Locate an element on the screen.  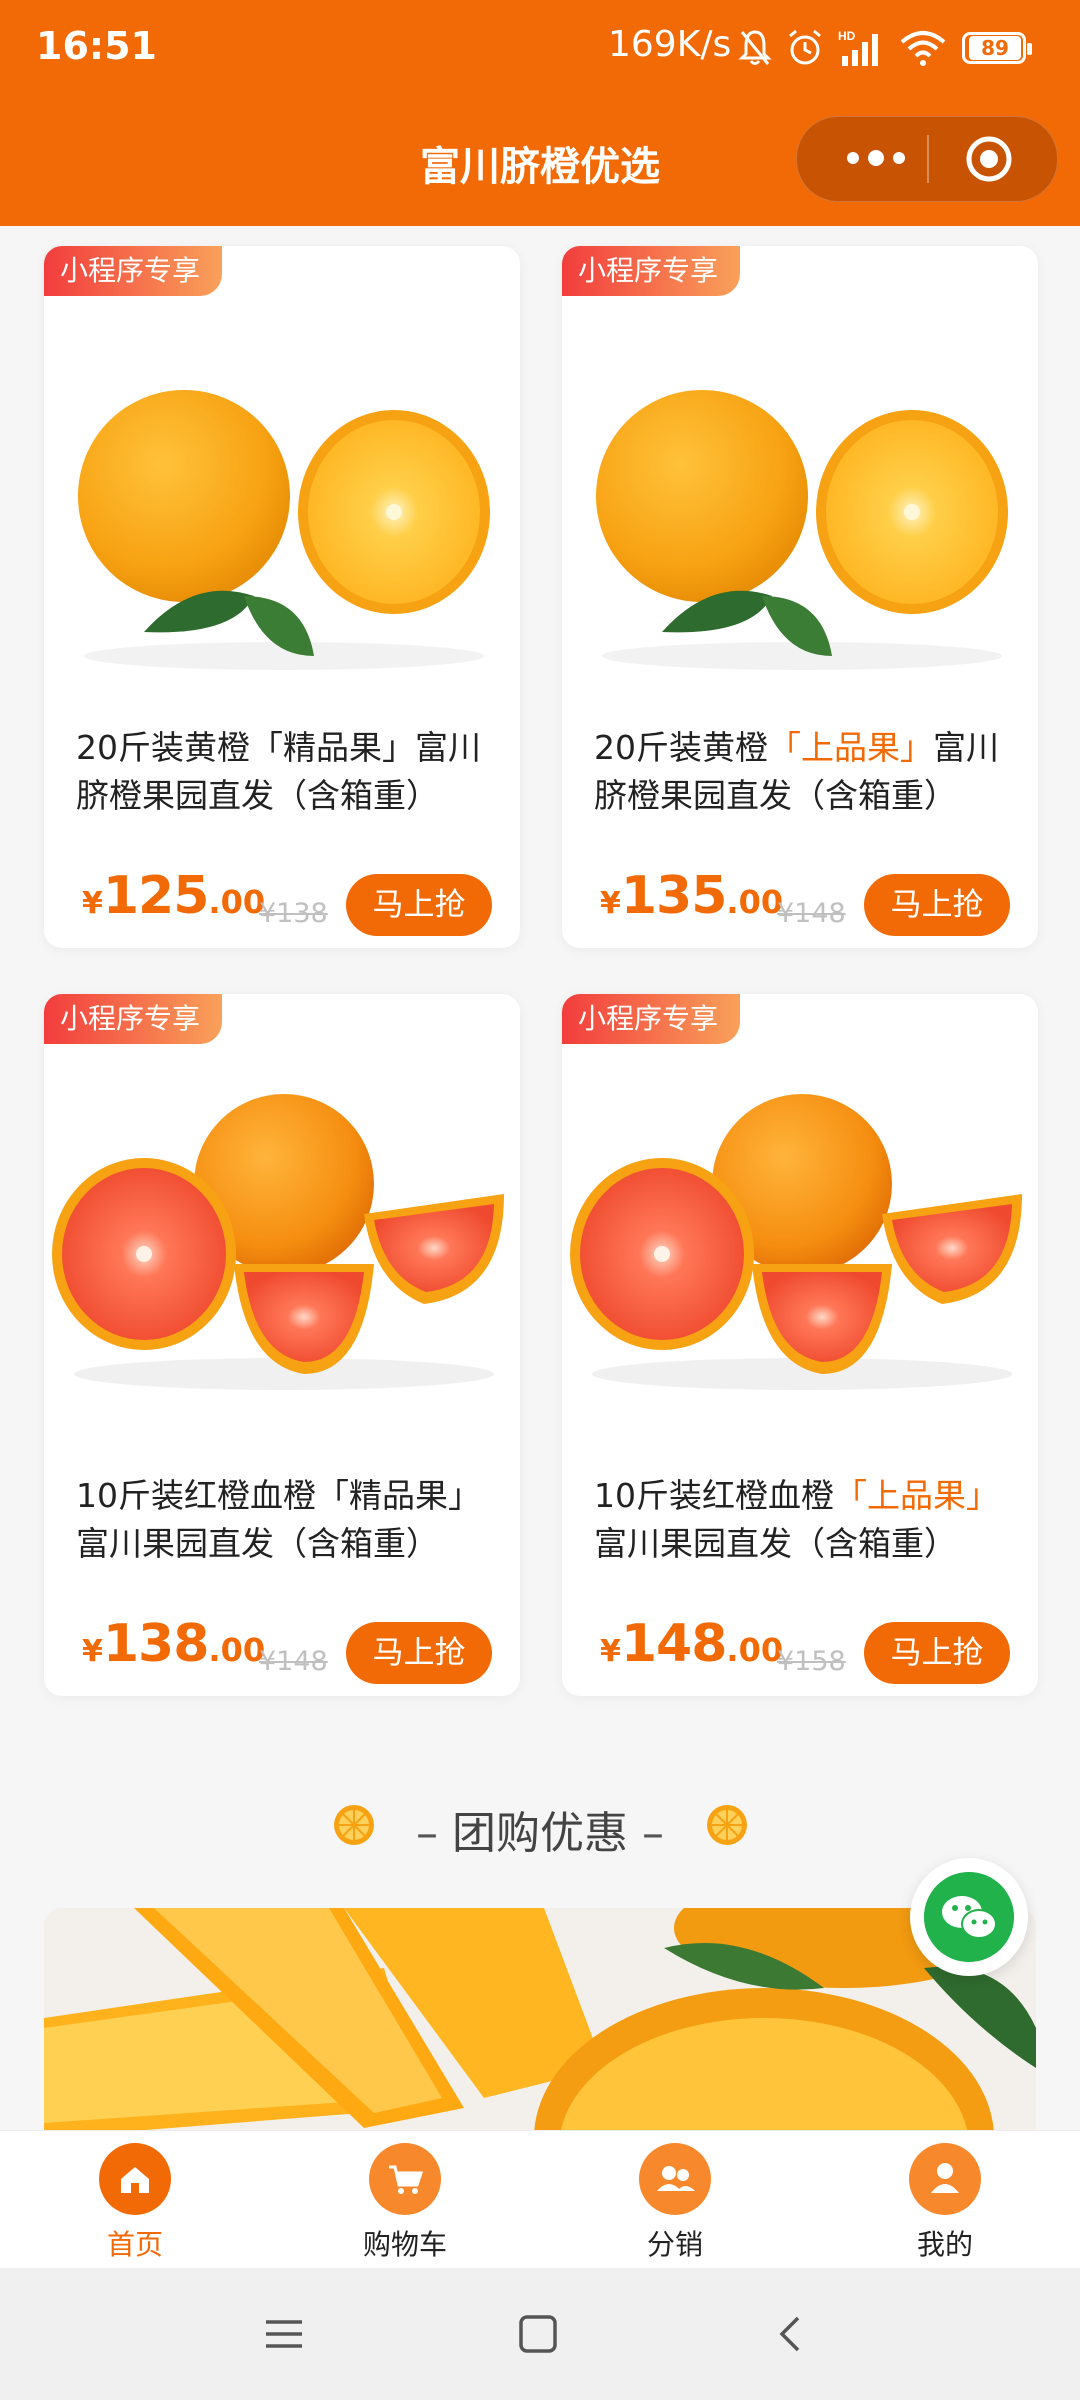
tab-label: 分销 is located at coordinates (674, 2244).